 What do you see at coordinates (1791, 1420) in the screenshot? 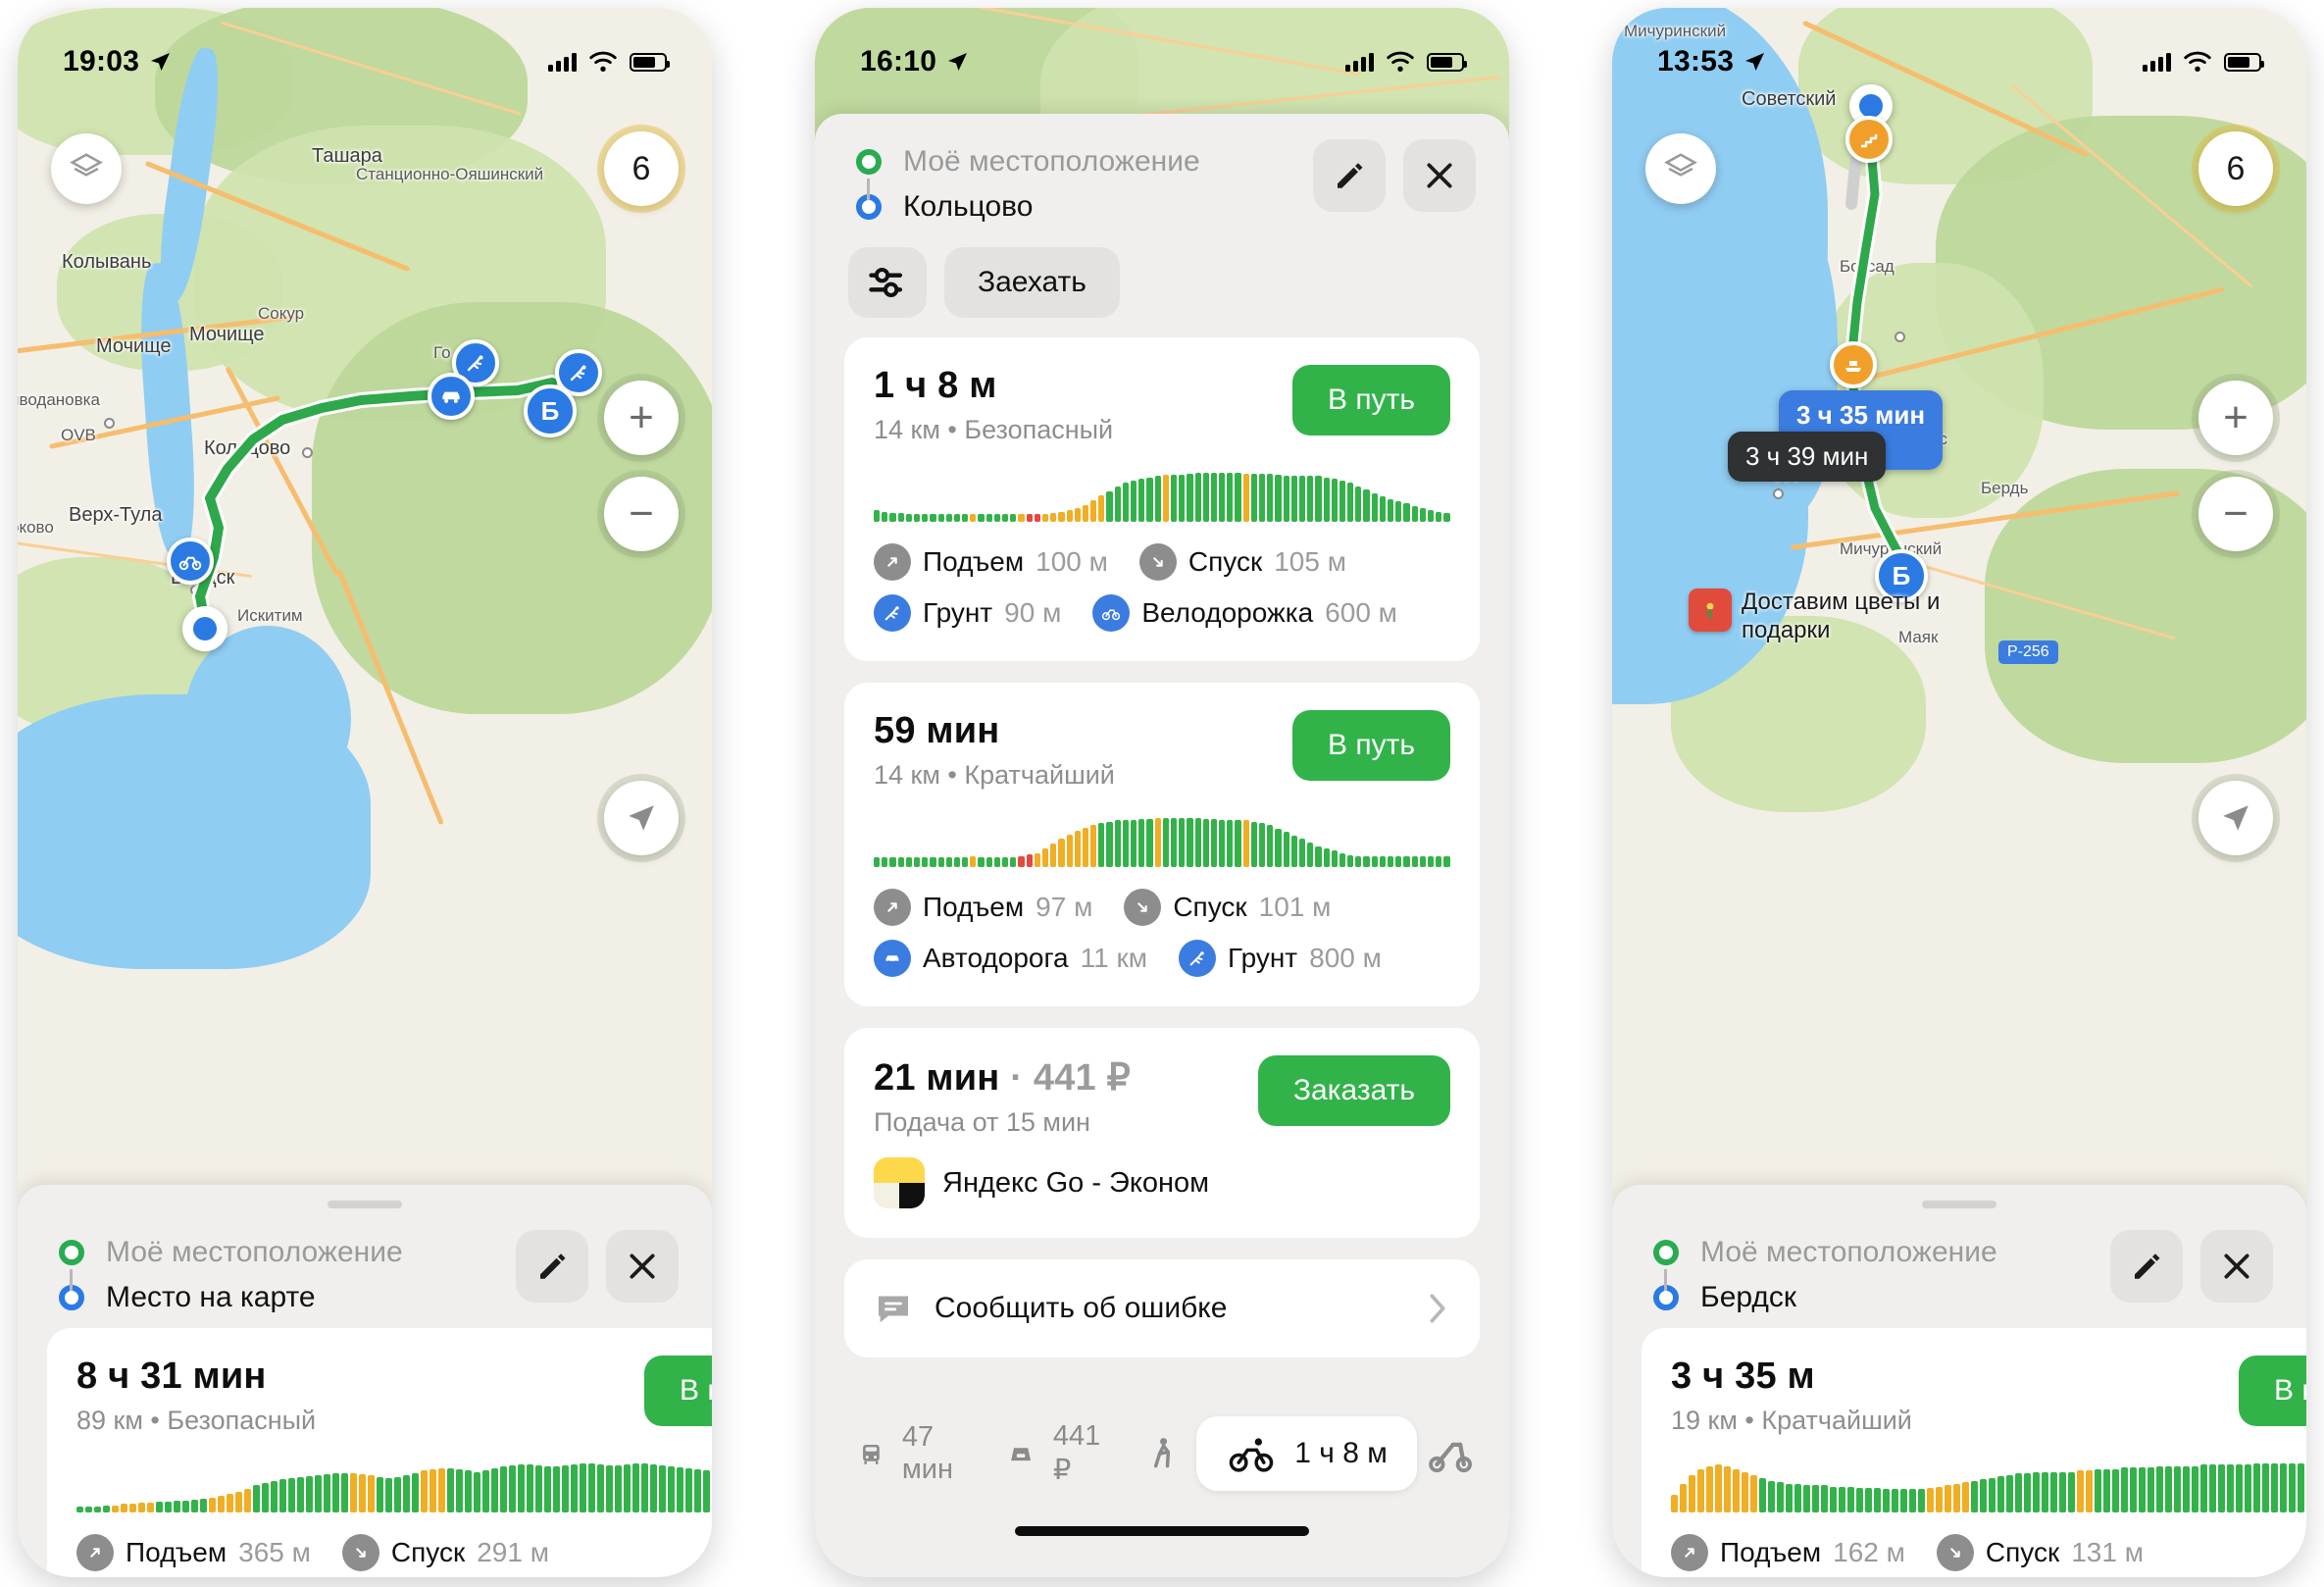
I see `route-summary: 19 км • Кратчайший` at bounding box center [1791, 1420].